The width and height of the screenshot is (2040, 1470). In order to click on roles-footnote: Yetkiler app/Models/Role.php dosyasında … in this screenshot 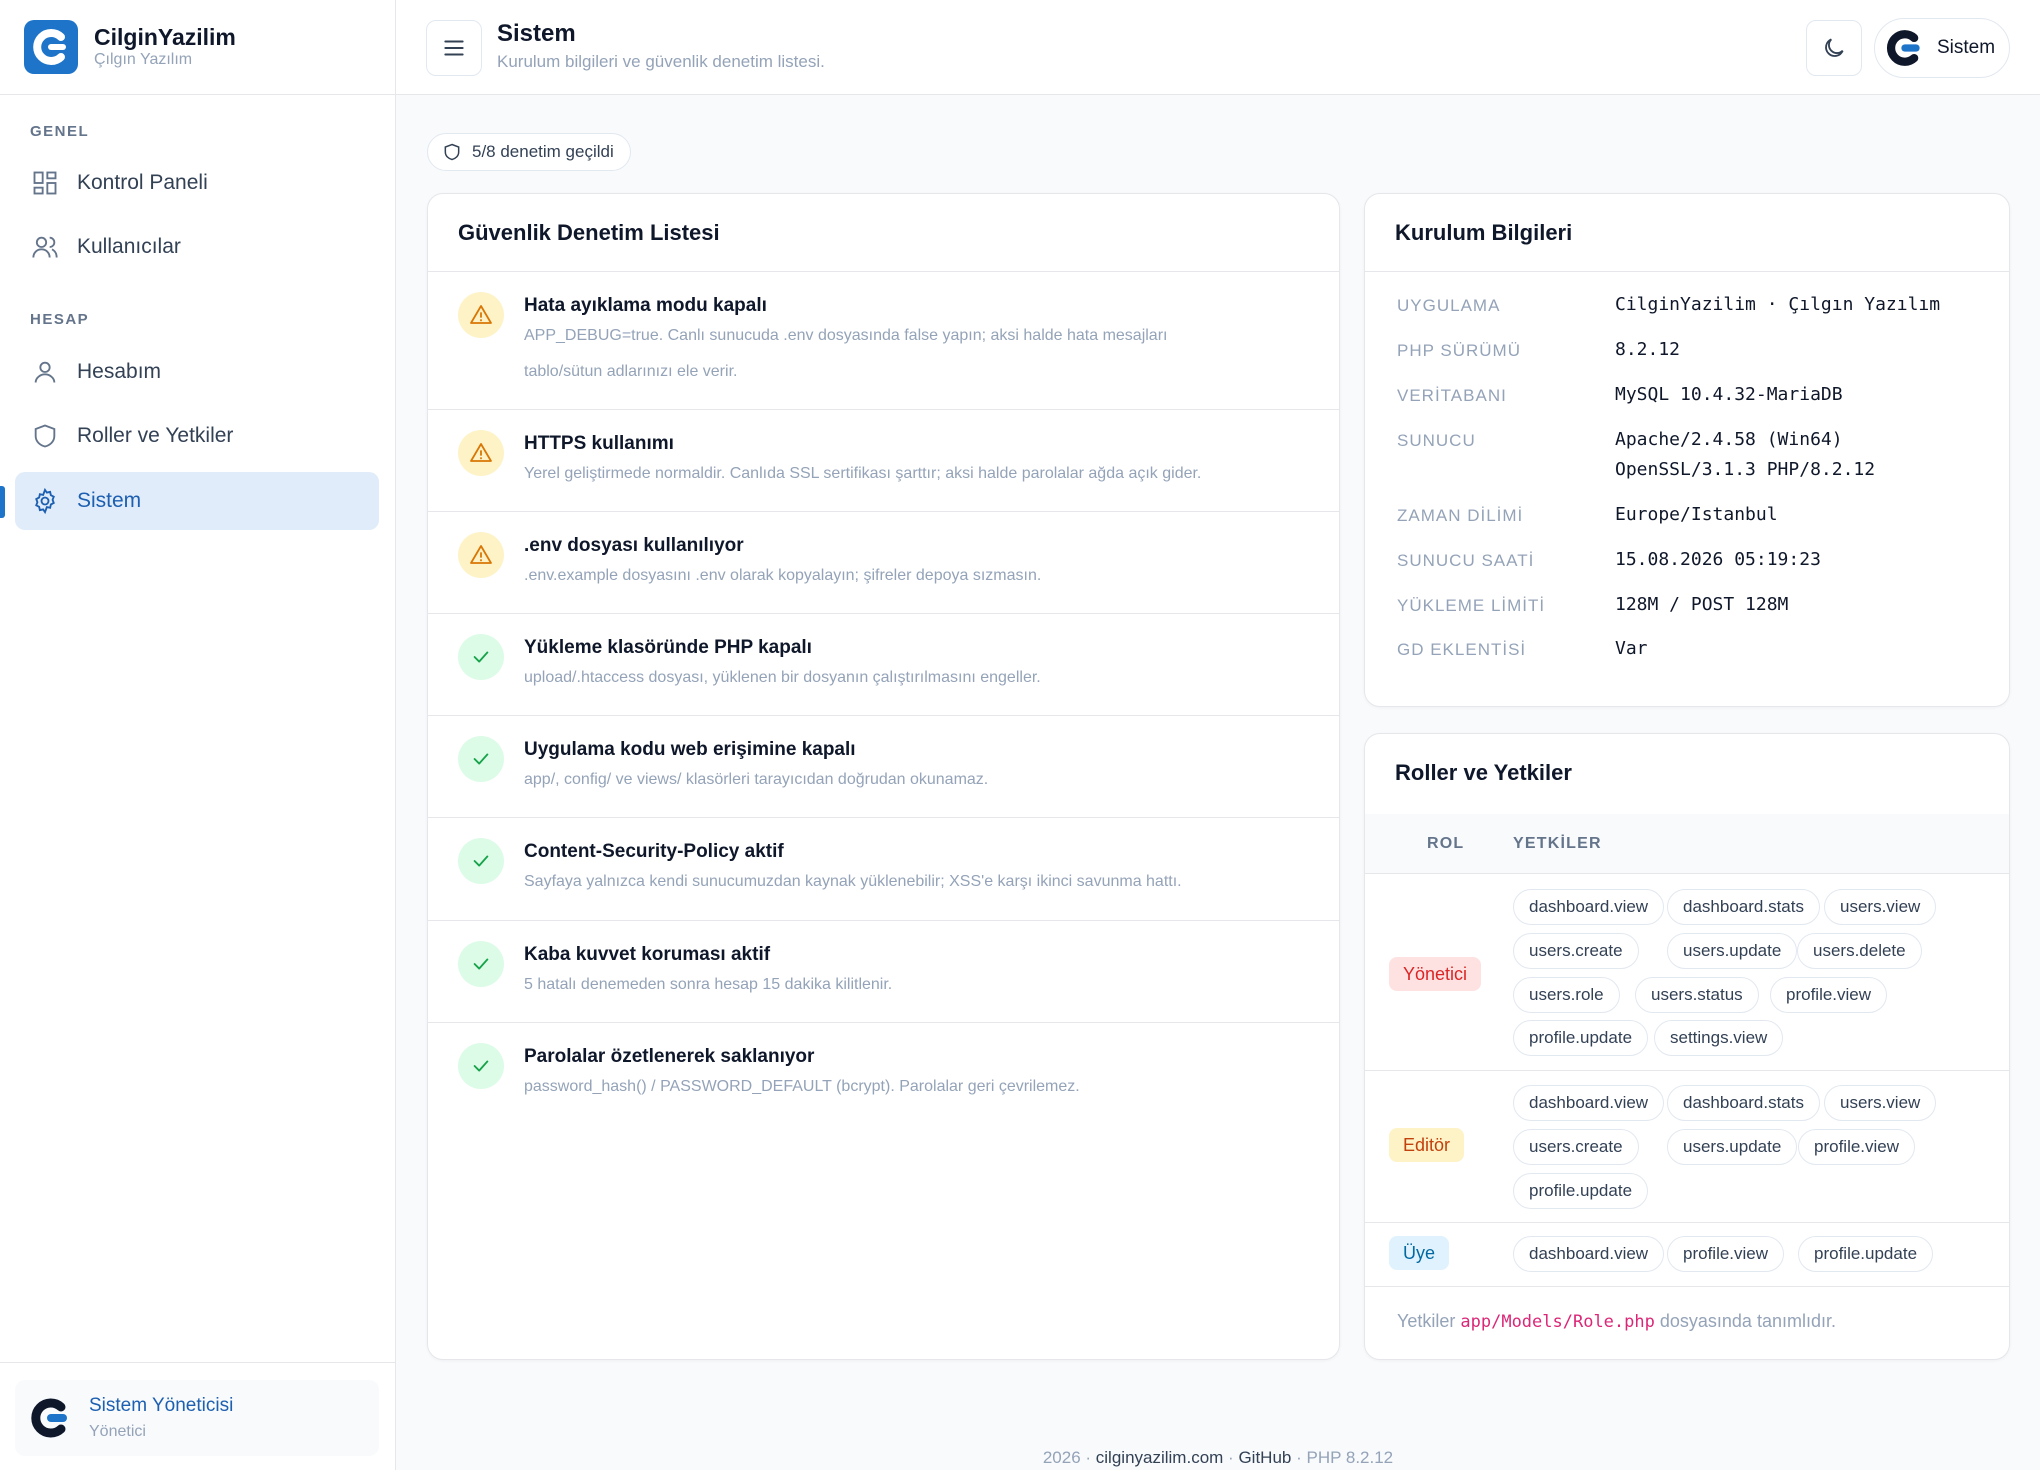, I will do `click(1616, 1321)`.